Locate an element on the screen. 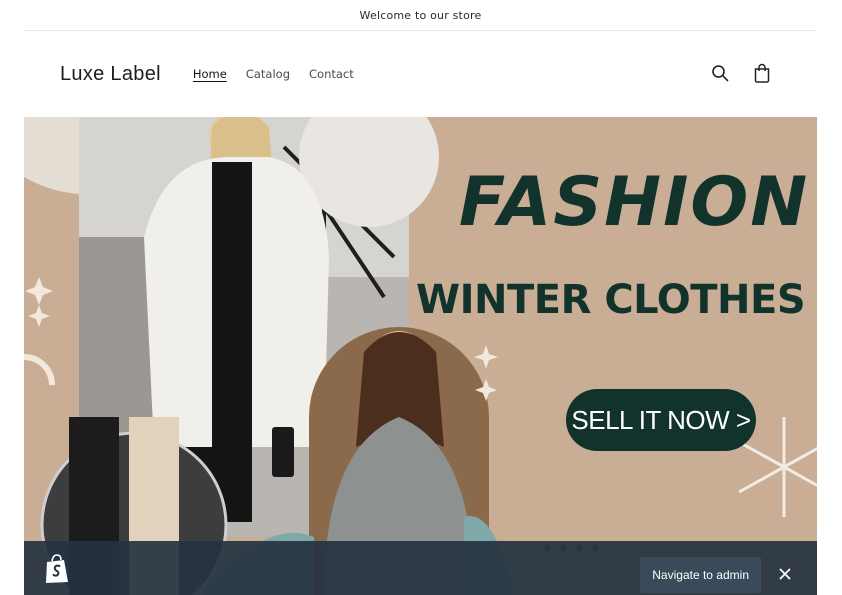 The width and height of the screenshot is (842, 595). shopify-bag-icon is located at coordinates (57, 569).